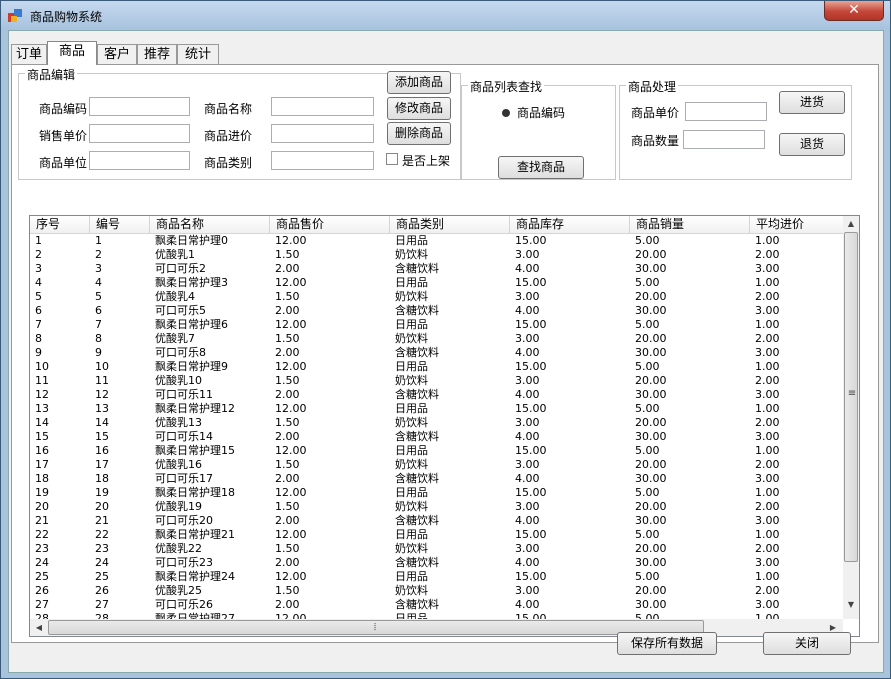  What do you see at coordinates (570, 224) in the screenshot?
I see `column-header: 商品库存` at bounding box center [570, 224].